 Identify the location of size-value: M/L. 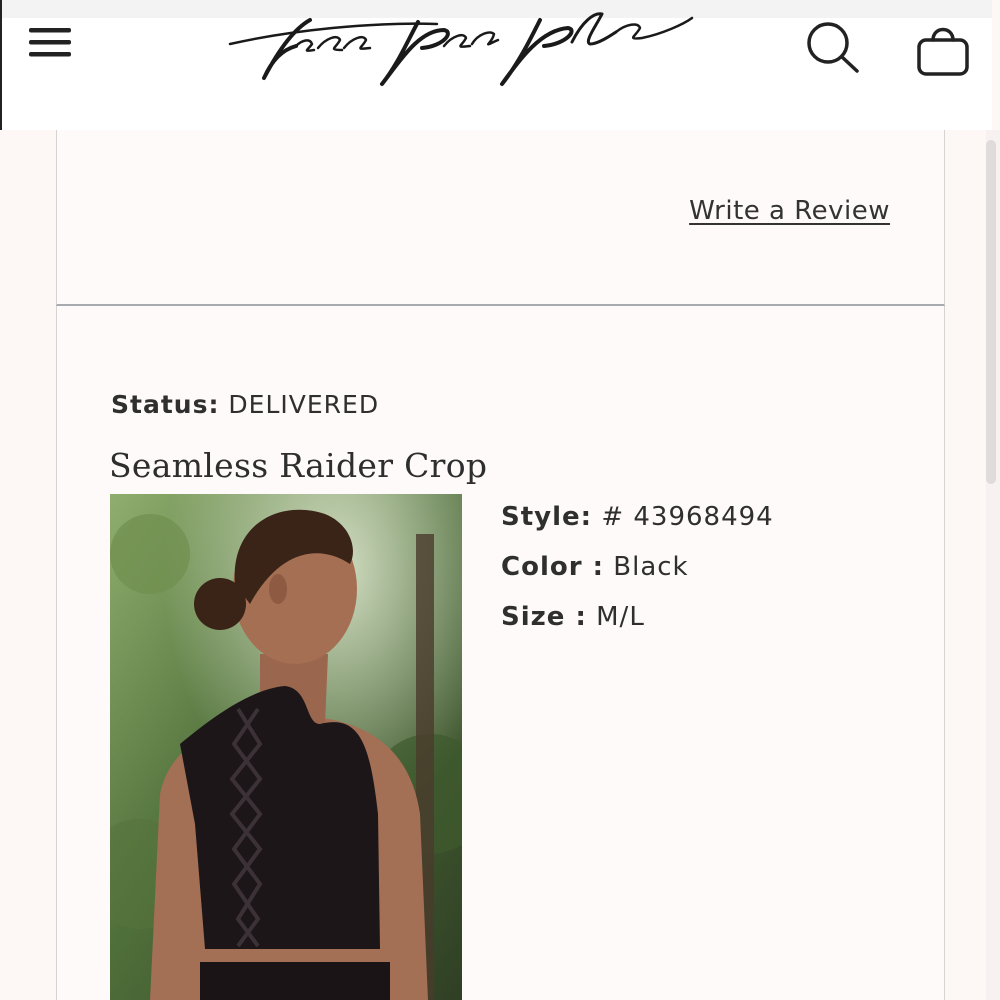
(620, 617).